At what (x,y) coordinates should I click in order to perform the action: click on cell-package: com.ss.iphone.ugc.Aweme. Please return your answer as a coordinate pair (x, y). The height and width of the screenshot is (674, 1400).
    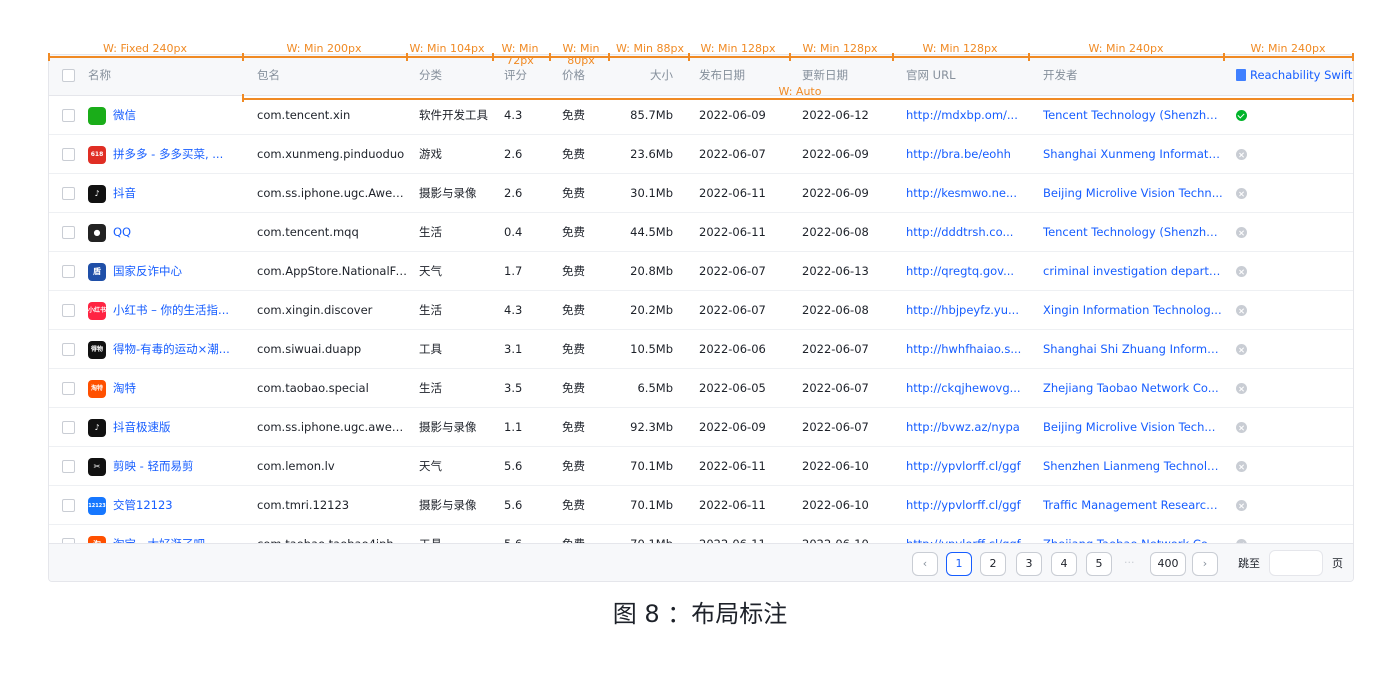
    Looking at the image, I should click on (332, 193).